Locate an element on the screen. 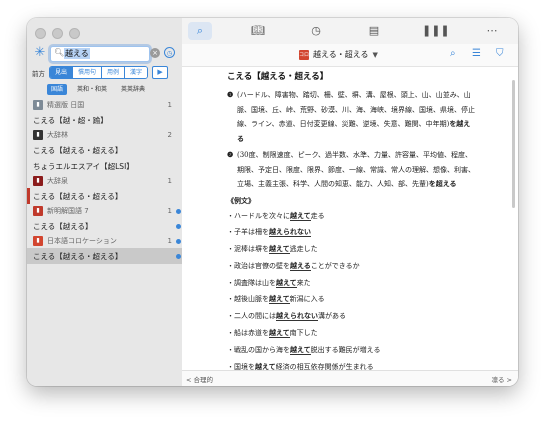  result-label: こえる【越・超・踰】 is located at coordinates (70, 120).